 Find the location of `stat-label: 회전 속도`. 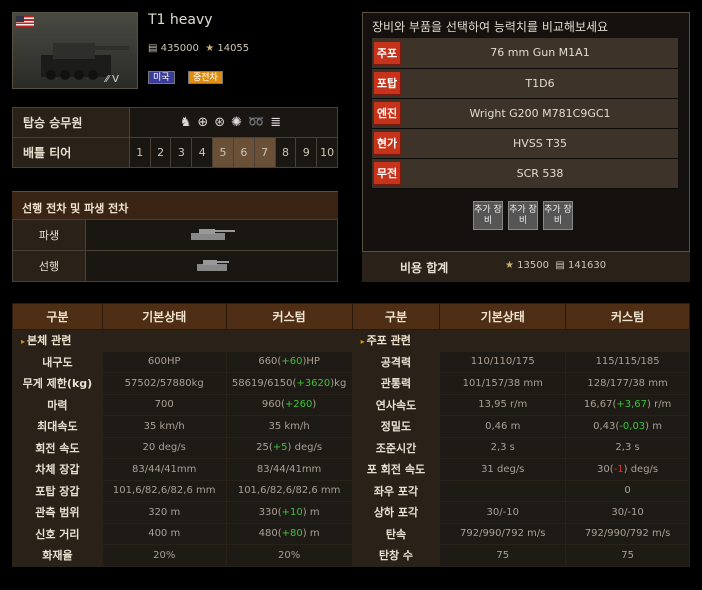

stat-label: 회전 속도 is located at coordinates (57, 447).